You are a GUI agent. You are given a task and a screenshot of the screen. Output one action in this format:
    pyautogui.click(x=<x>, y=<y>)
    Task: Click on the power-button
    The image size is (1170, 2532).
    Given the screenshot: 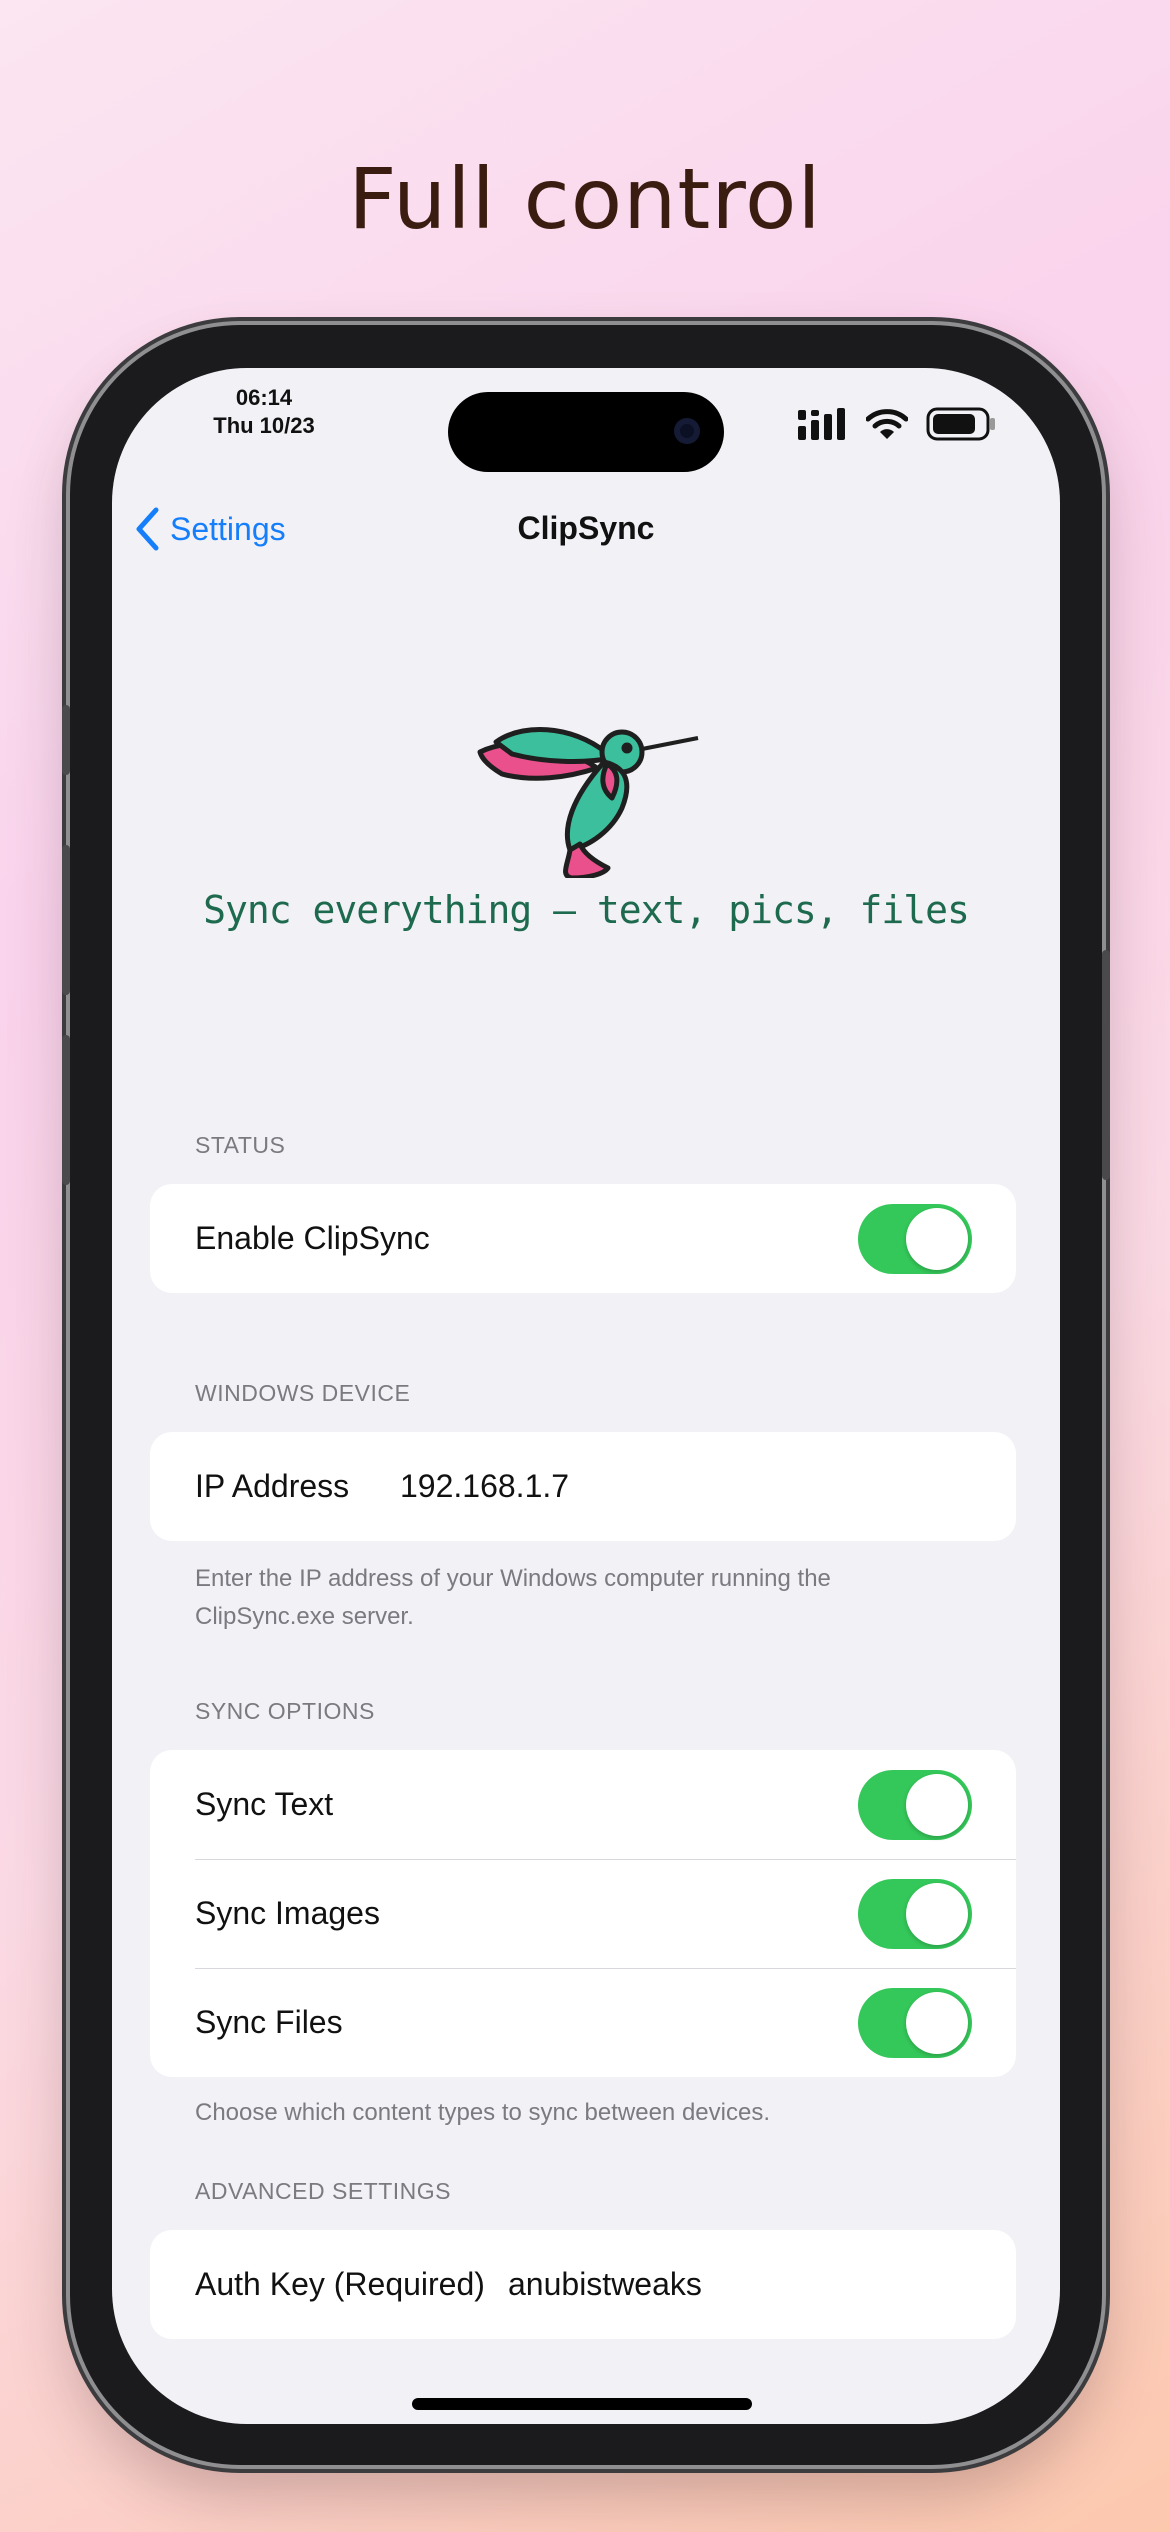 What is the action you would take?
    pyautogui.click(x=1106, y=1065)
    